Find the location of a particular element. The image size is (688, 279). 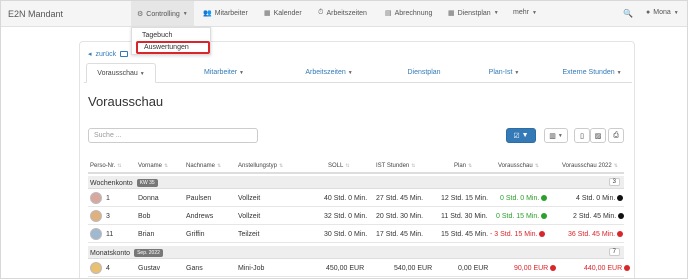

nav-controlling-label: Controlling is located at coordinates (163, 14).